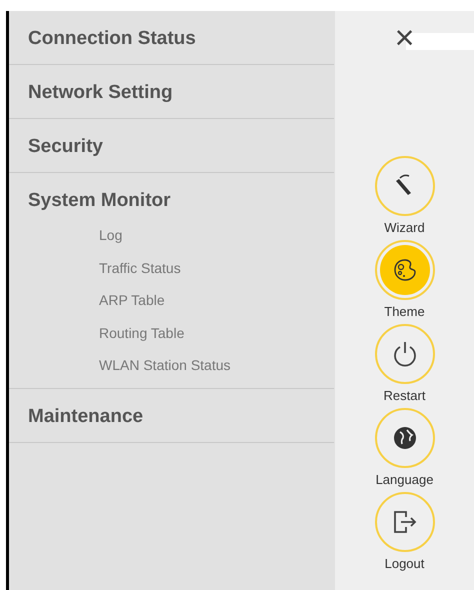 The height and width of the screenshot is (590, 474). Describe the element at coordinates (171, 300) in the screenshot. I see `submenu-item: ARP Table` at that location.